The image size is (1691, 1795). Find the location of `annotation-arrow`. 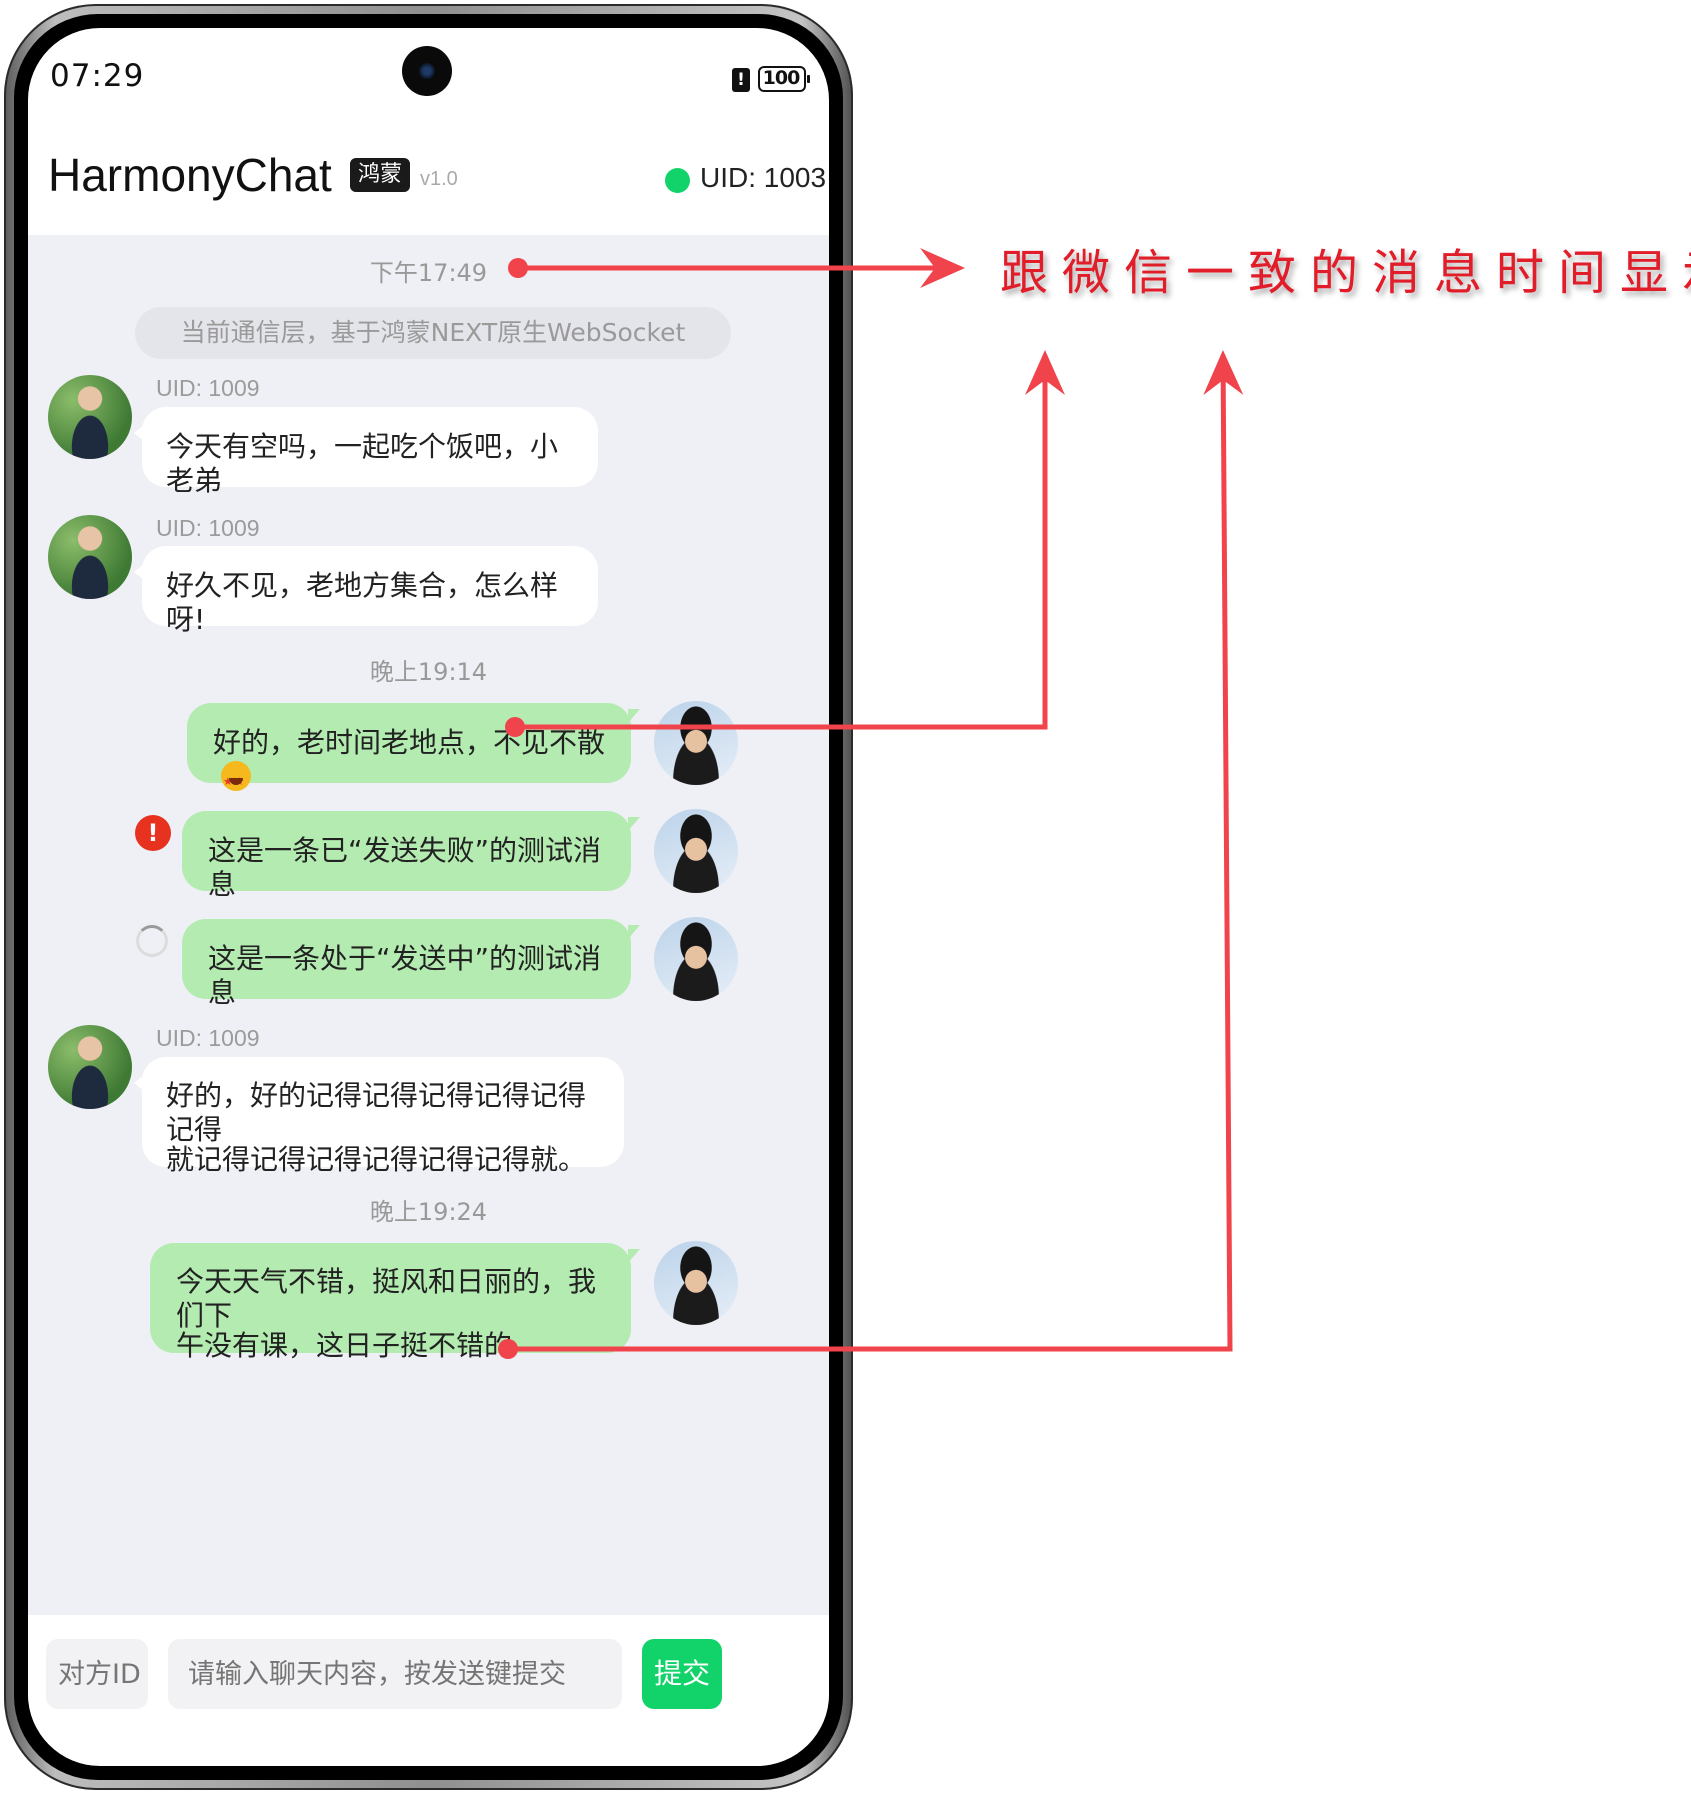

annotation-arrow is located at coordinates (790, 540).